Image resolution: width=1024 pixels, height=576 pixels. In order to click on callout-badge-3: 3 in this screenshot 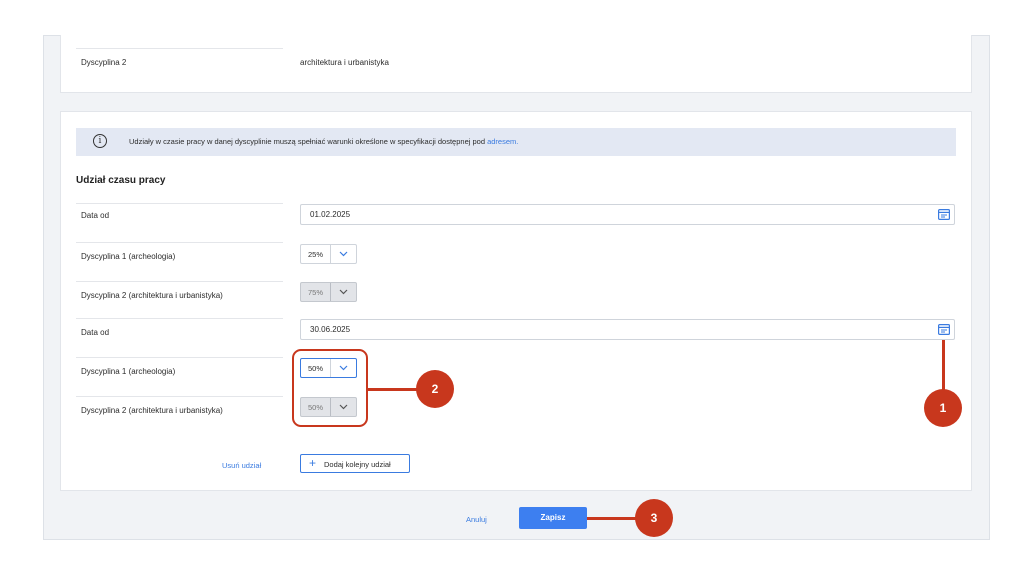, I will do `click(654, 518)`.